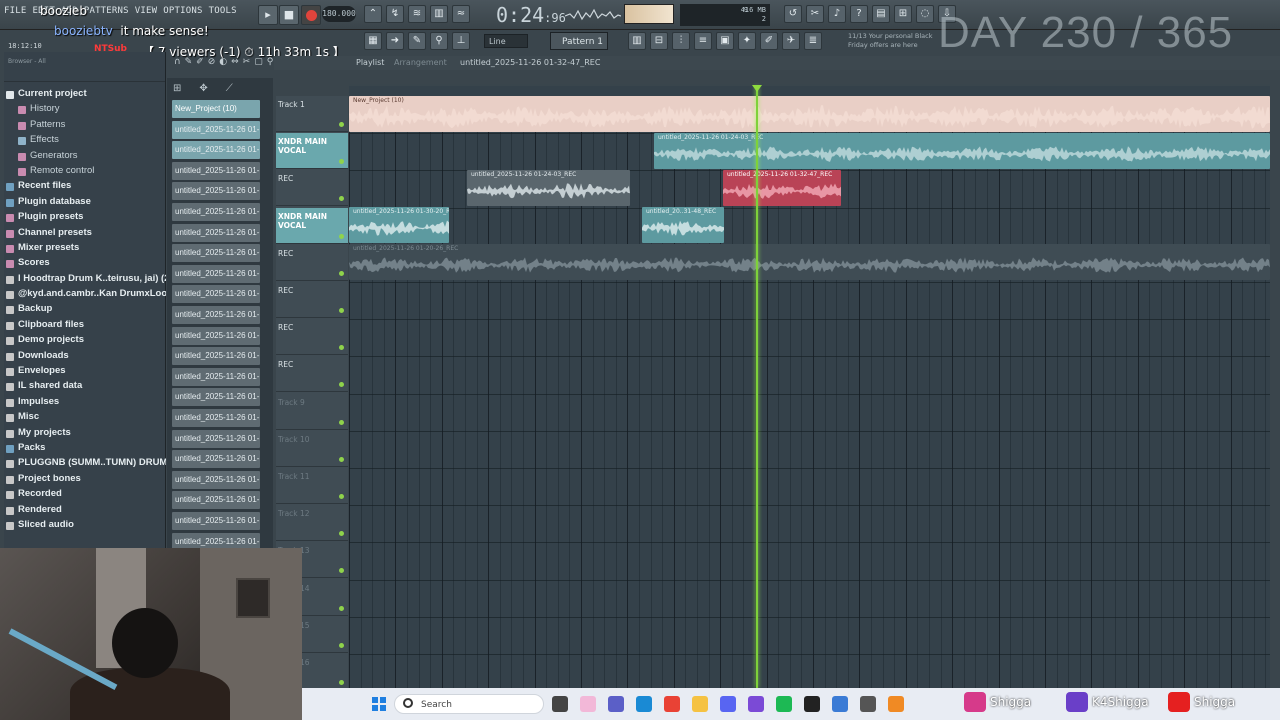 This screenshot has height=720, width=1280. What do you see at coordinates (782, 188) in the screenshot?
I see `audio-clip: untitled_2025-11-26 01-32-47_REC` at bounding box center [782, 188].